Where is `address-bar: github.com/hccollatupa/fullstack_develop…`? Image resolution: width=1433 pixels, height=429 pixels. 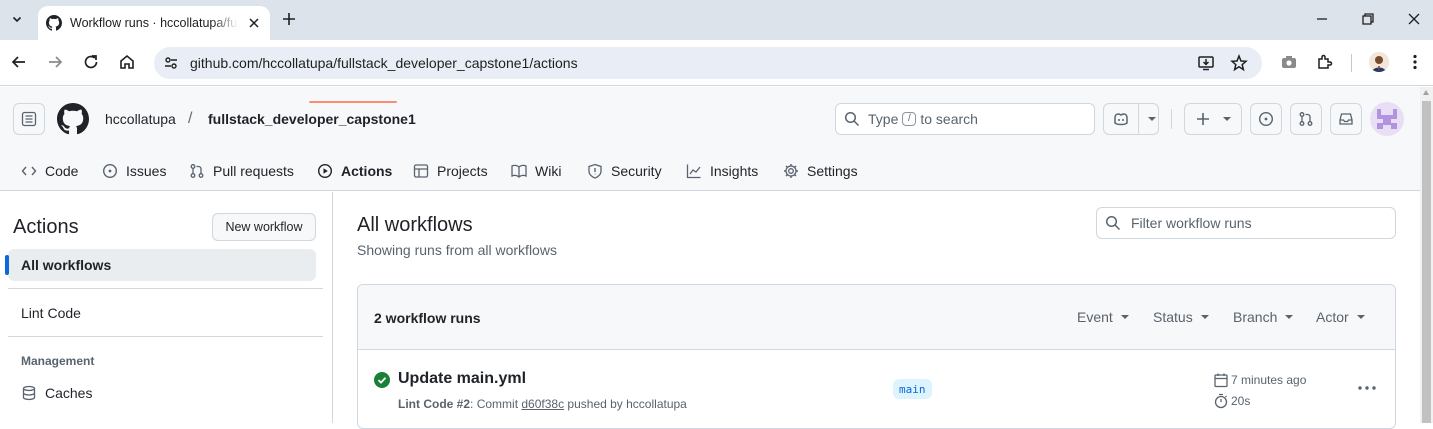
address-bar: github.com/hccollatupa/fullstack_develop… is located at coordinates (708, 63).